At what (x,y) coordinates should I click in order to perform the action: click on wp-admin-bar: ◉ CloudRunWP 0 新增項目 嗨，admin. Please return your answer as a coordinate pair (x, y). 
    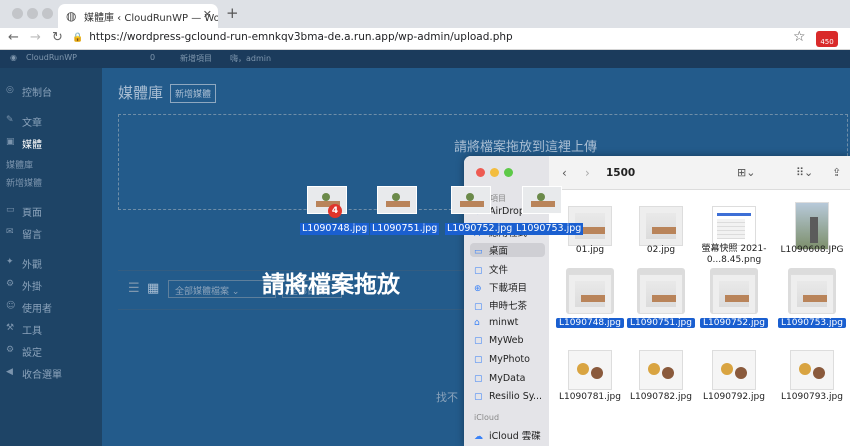
    Looking at the image, I should click on (425, 59).